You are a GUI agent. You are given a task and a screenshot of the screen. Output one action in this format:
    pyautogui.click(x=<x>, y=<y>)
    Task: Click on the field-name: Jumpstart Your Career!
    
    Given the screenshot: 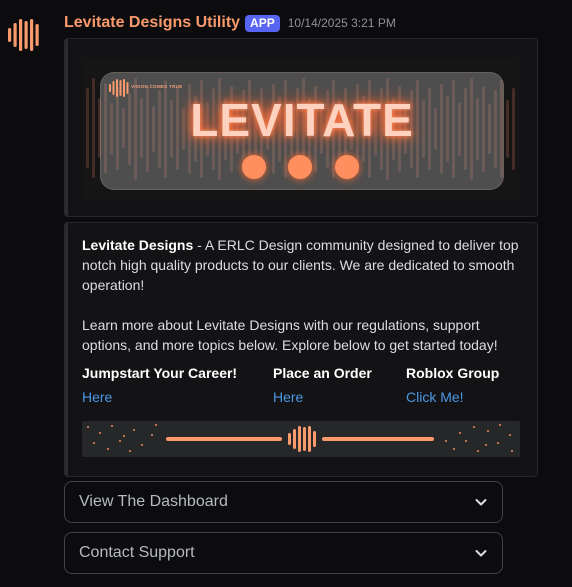 What is the action you would take?
    pyautogui.click(x=160, y=373)
    